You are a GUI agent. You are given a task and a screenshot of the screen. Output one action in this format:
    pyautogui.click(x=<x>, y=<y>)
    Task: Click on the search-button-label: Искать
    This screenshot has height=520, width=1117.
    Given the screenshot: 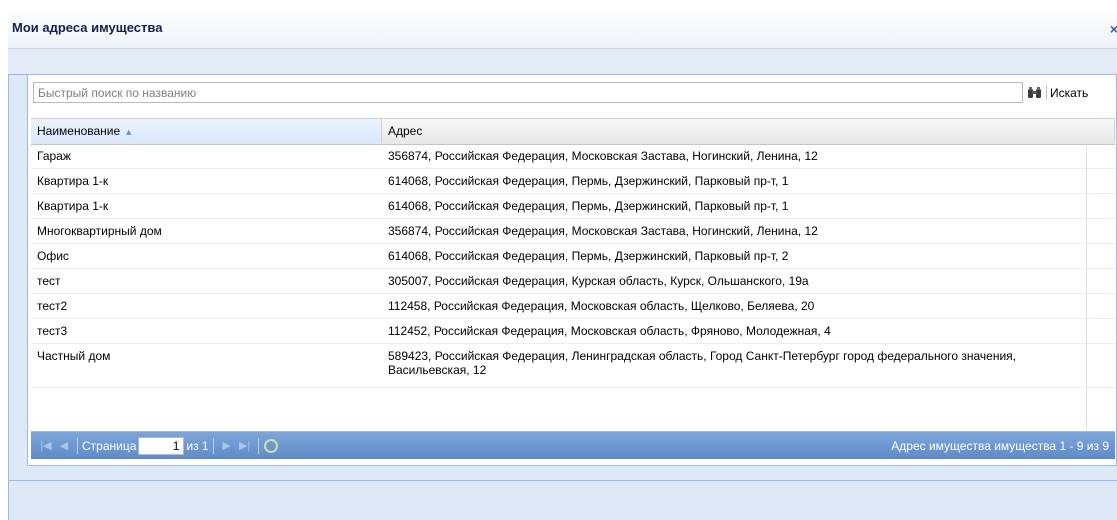 What is the action you would take?
    pyautogui.click(x=1069, y=92)
    